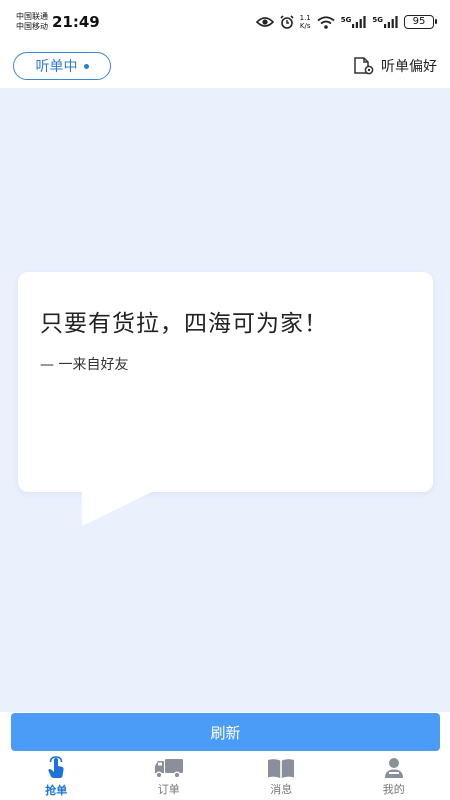  I want to click on status-icons: 1.1 K/s 5G 5G 95, so click(346, 22).